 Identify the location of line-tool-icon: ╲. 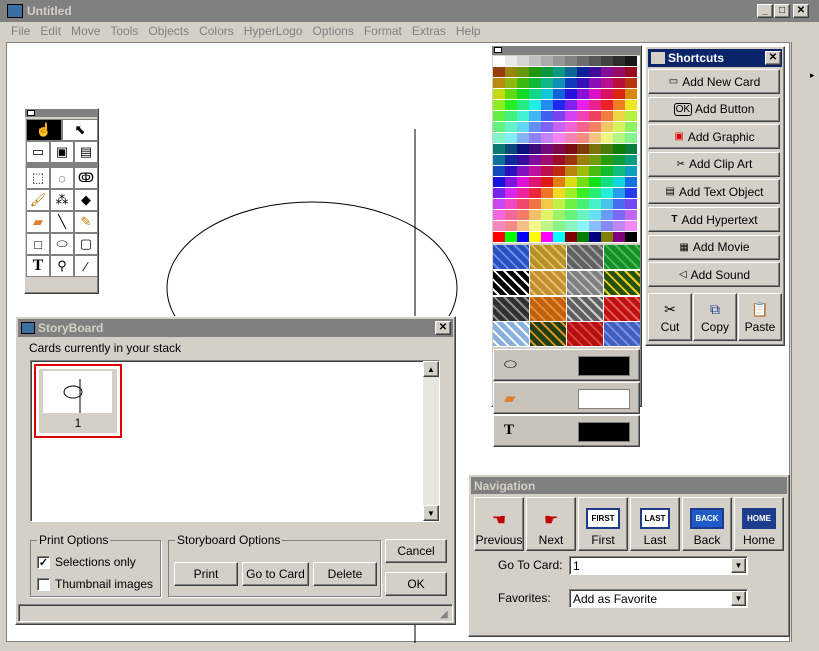
(62, 222).